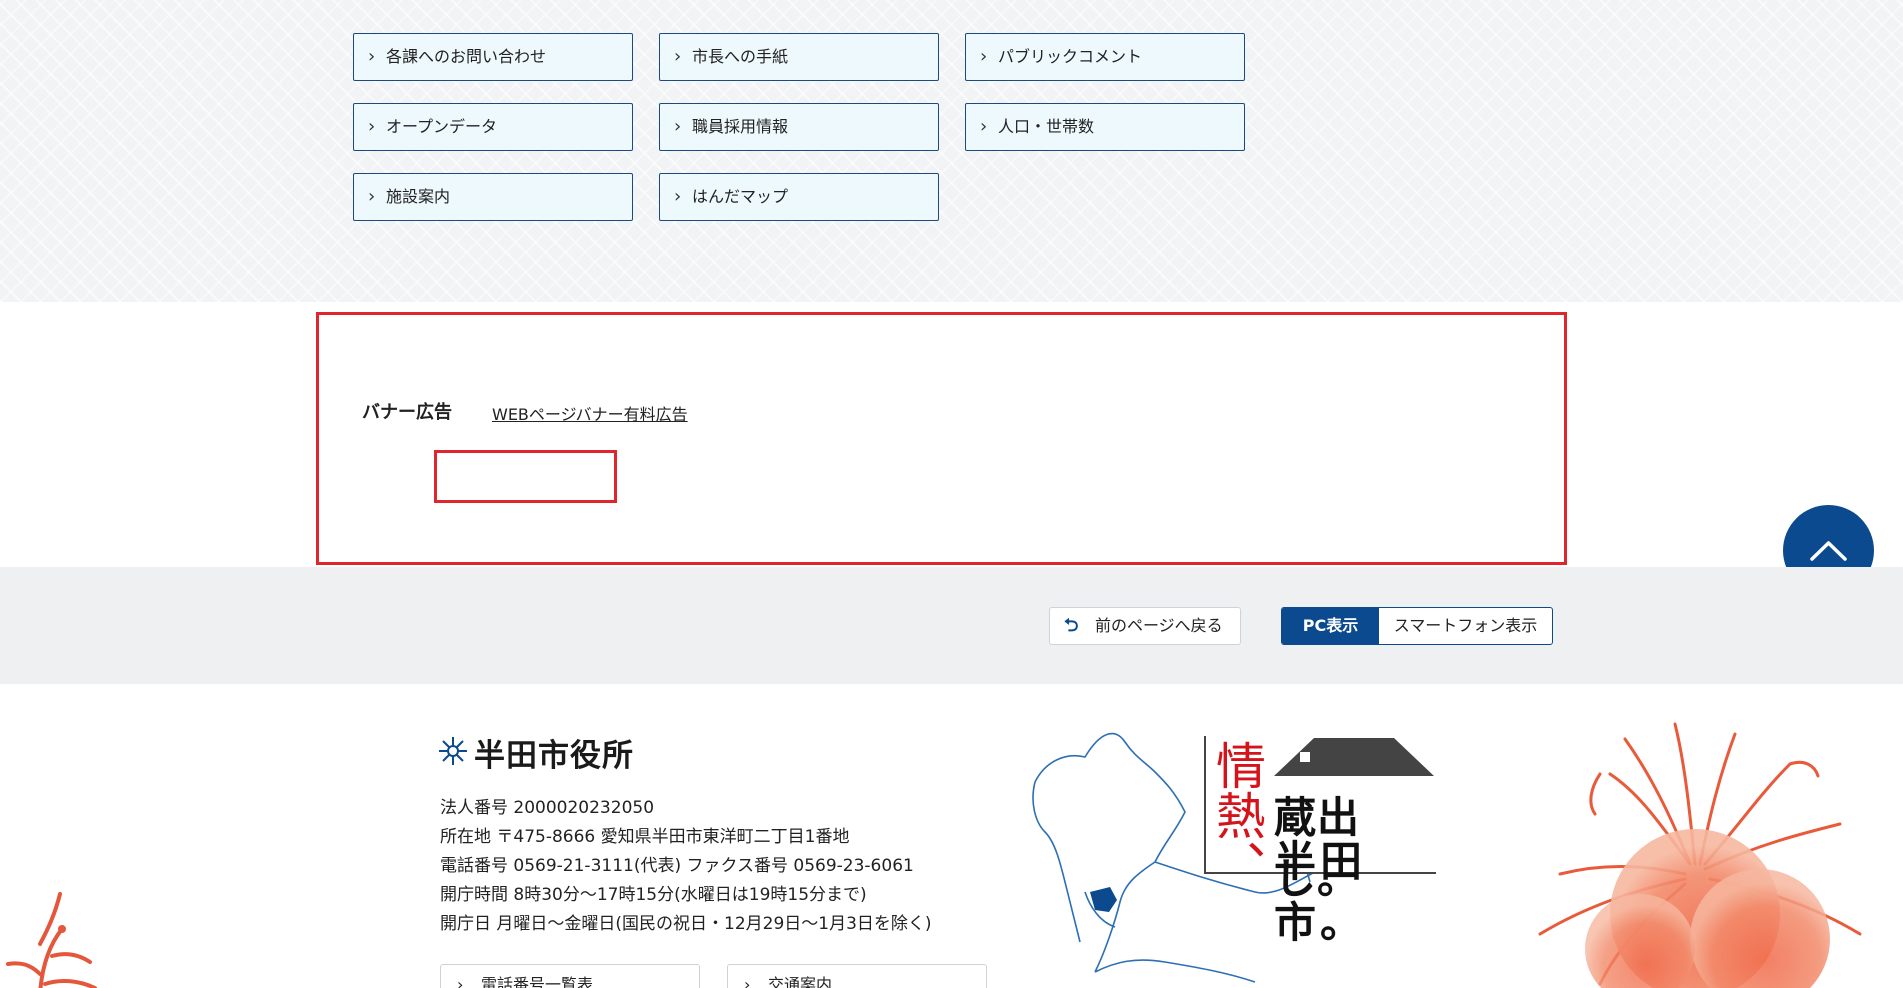  What do you see at coordinates (1070, 56) in the screenshot?
I see `quick-link-label: パブリックコメント` at bounding box center [1070, 56].